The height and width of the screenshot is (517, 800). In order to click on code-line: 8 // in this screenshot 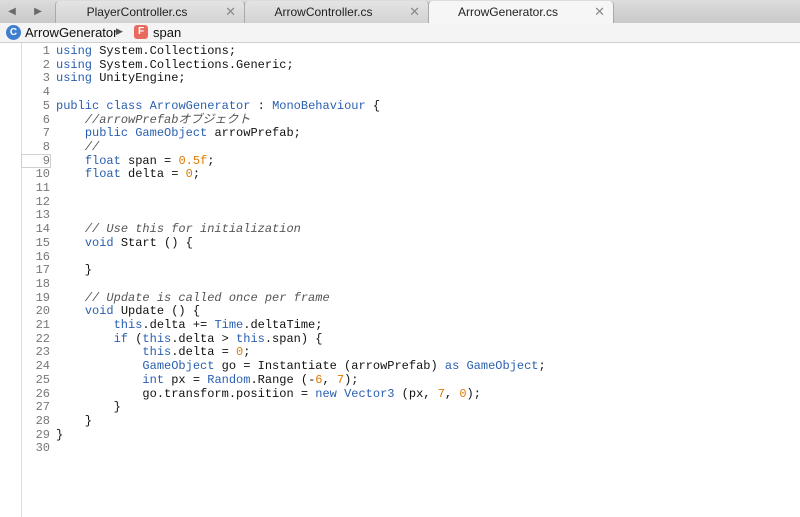, I will do `click(400, 147)`.